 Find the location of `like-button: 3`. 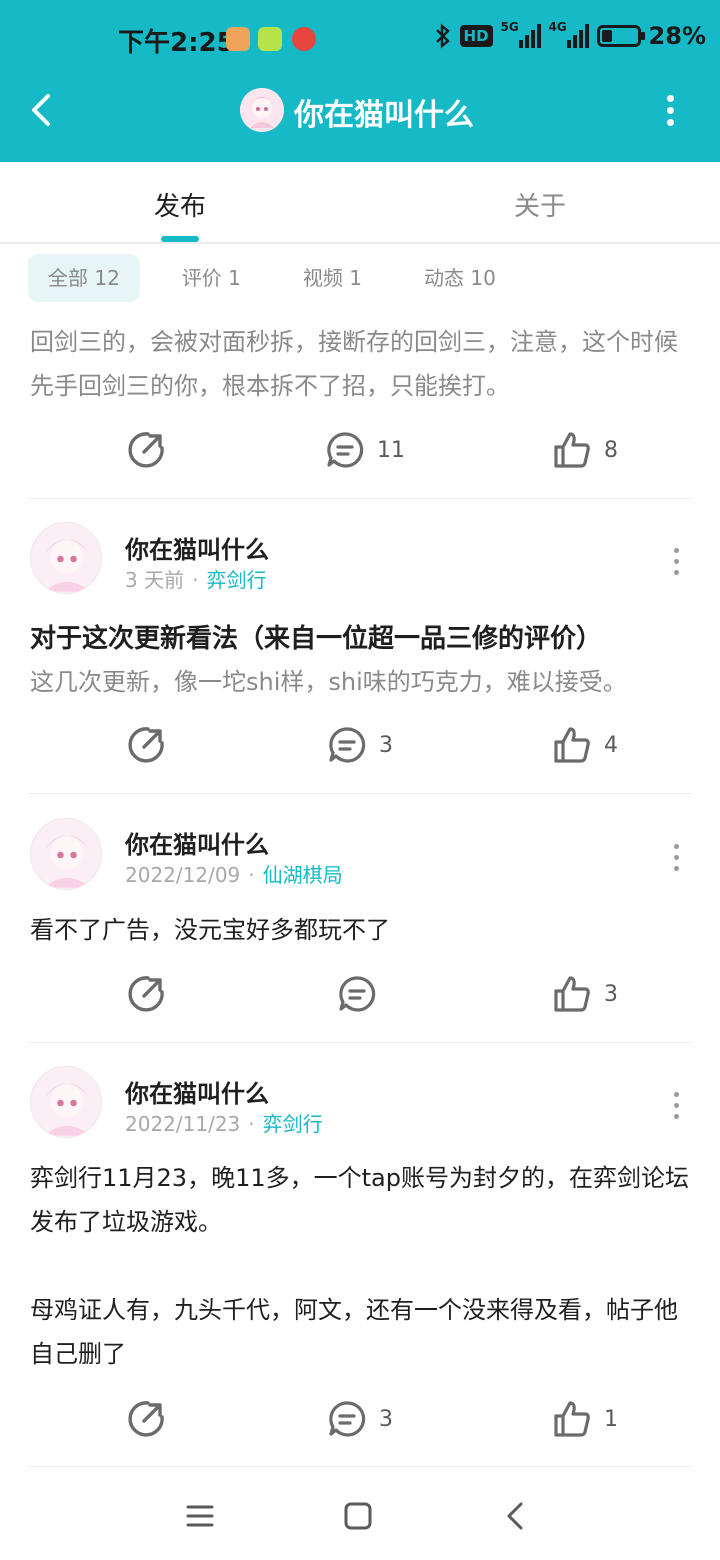

like-button: 3 is located at coordinates (585, 994).